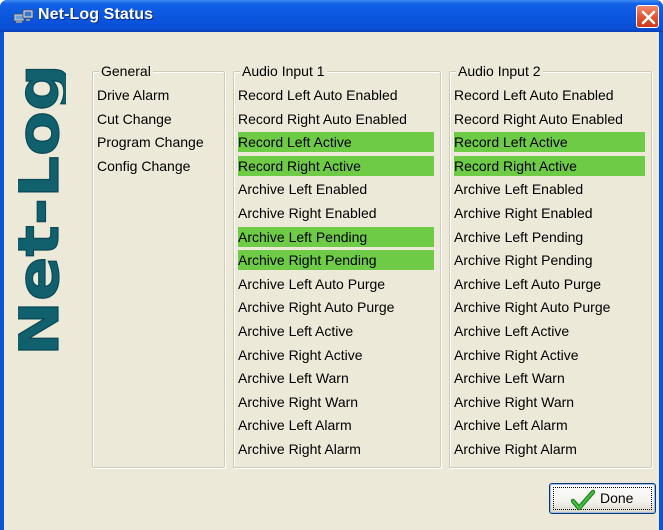  Describe the element at coordinates (299, 449) in the screenshot. I see `audio1-status-item: Archive Right Alarm` at that location.